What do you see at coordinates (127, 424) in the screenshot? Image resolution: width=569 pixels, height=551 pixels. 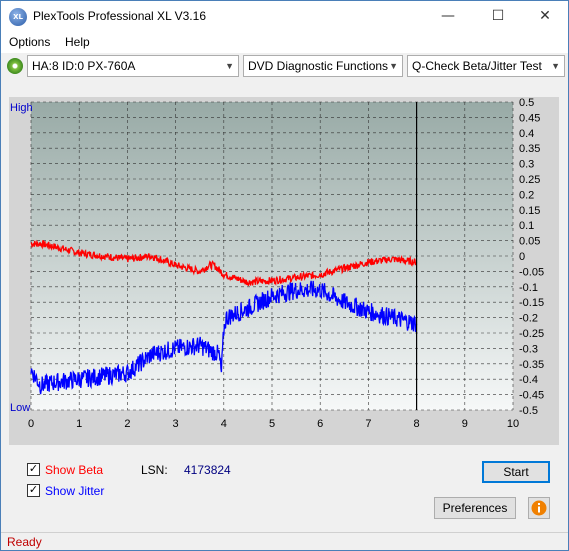 I see `x-tick-label: 2` at bounding box center [127, 424].